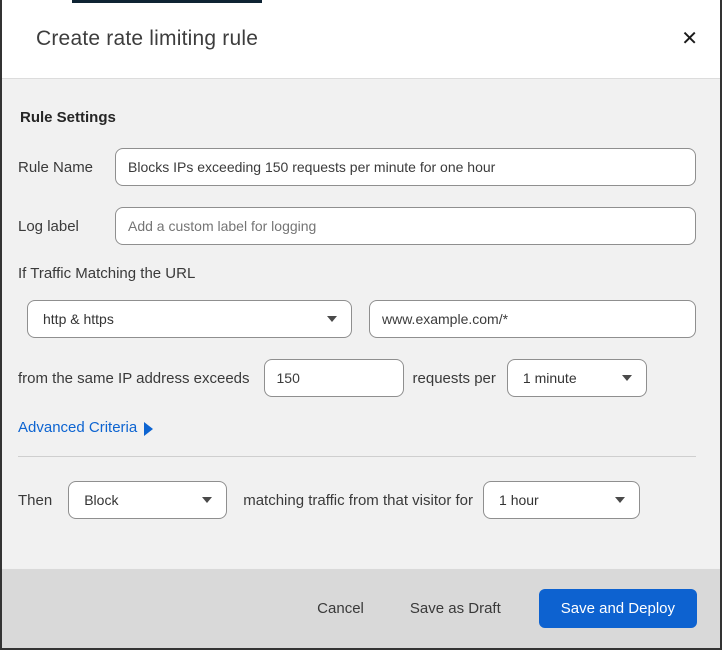 This screenshot has height=650, width=722. I want to click on dialog-title: Create rate limiting rule, so click(147, 38).